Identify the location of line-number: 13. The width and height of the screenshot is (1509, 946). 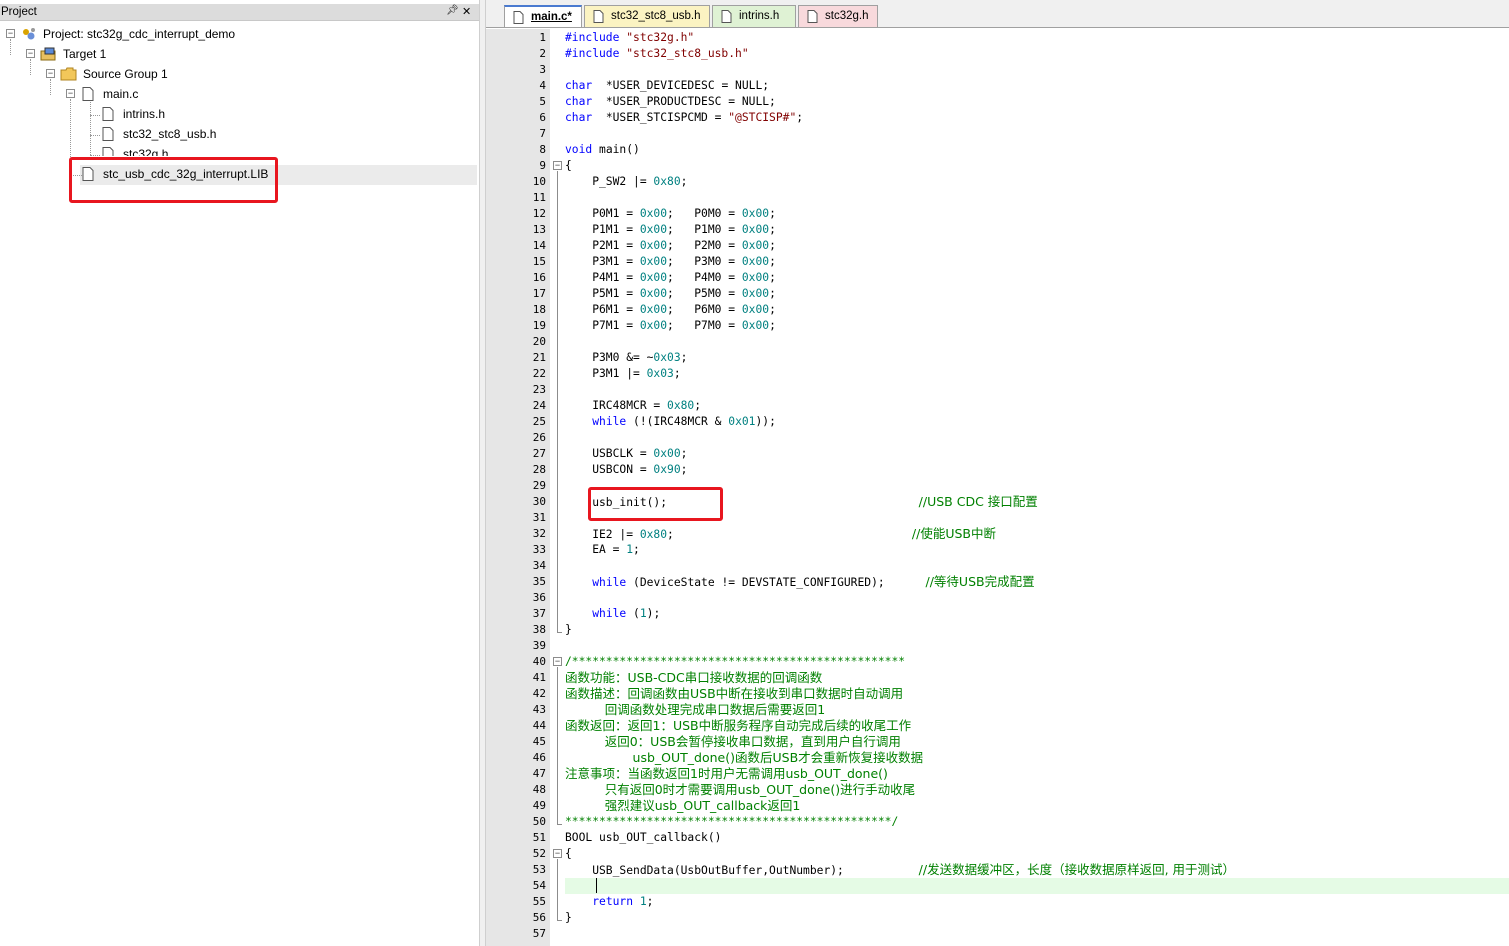
(539, 229).